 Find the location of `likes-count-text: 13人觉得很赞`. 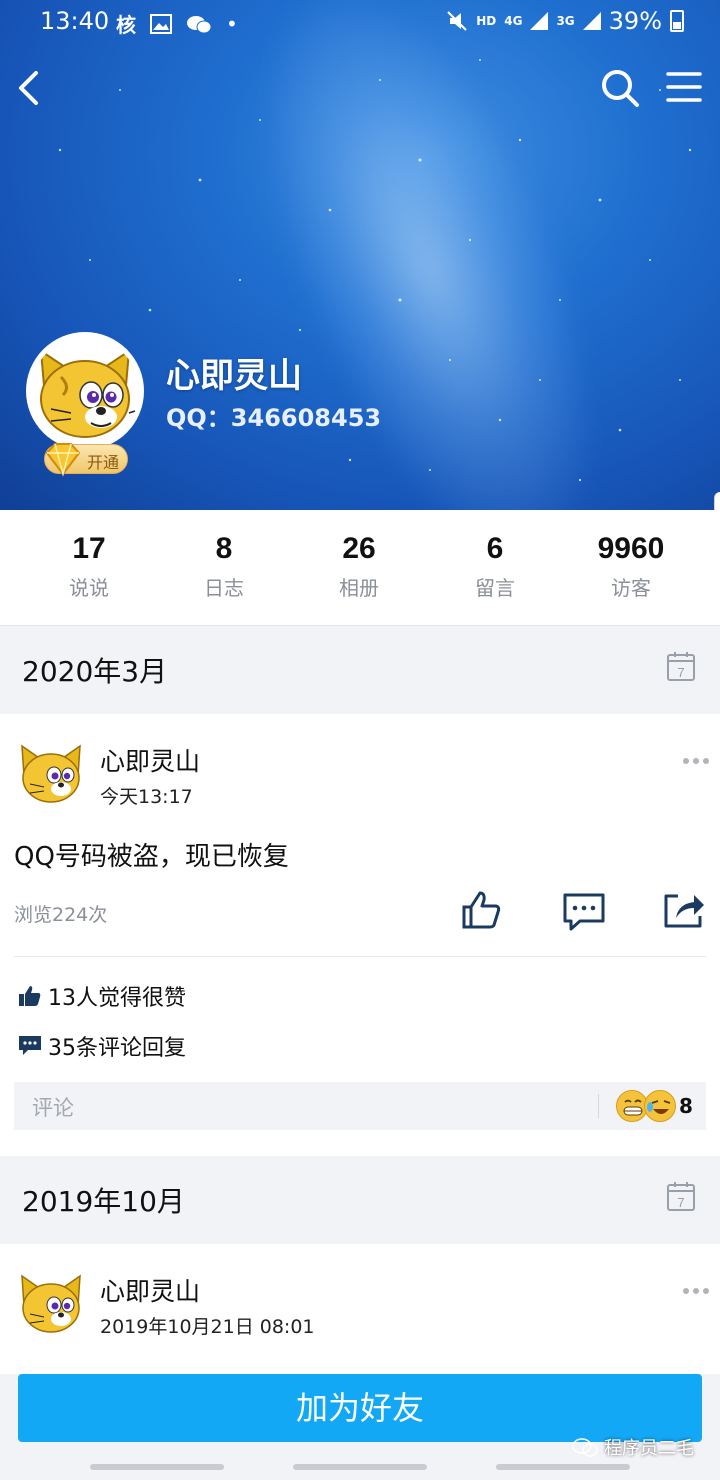

likes-count-text: 13人觉得很赞 is located at coordinates (117, 998).